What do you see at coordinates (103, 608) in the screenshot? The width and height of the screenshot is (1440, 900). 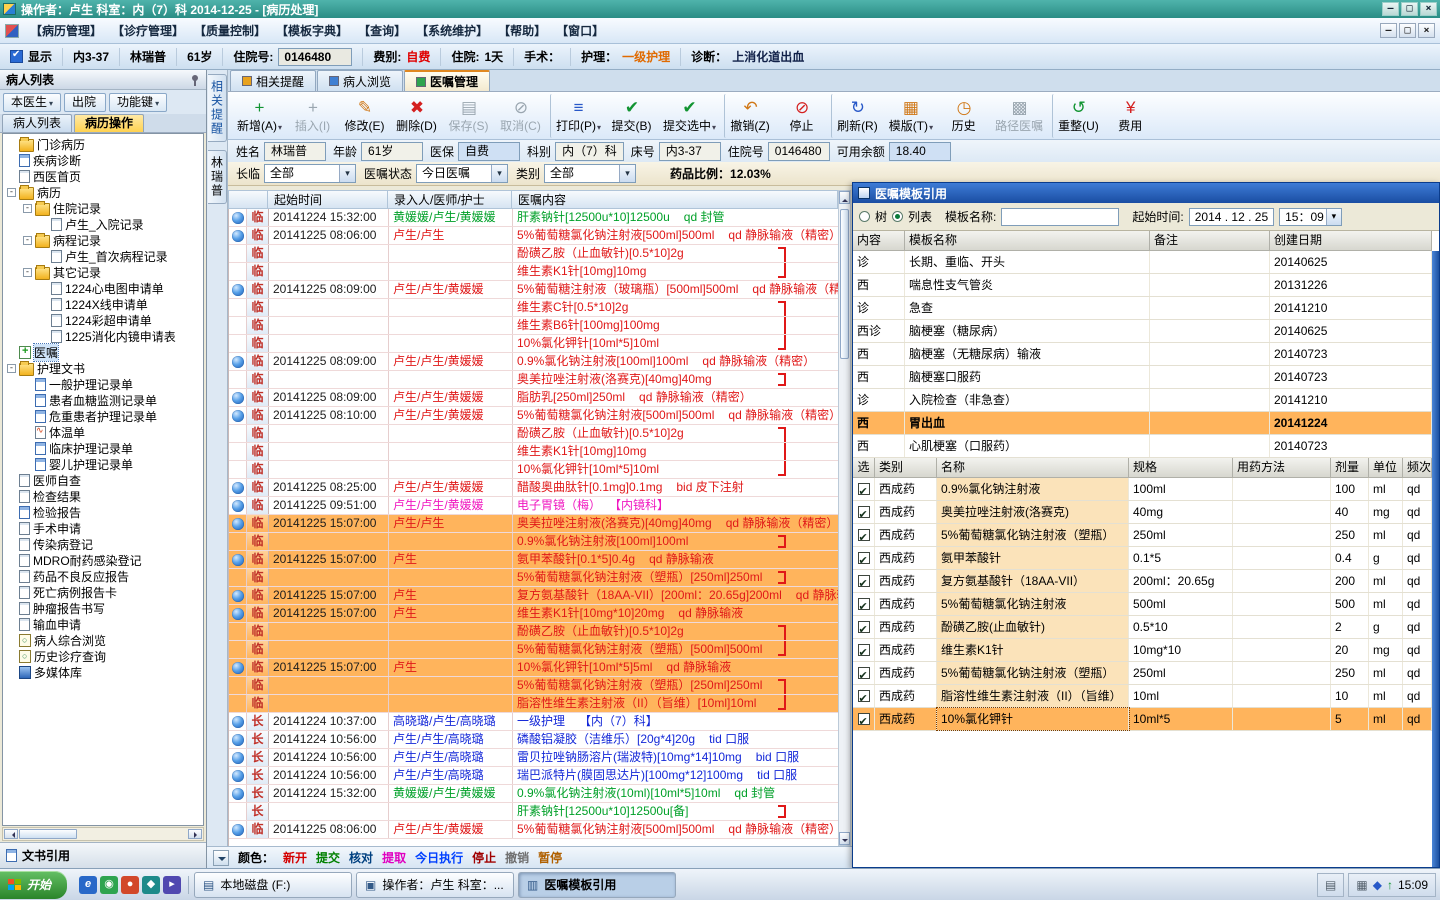 I see `tree-item: 肿瘤报告书写` at bounding box center [103, 608].